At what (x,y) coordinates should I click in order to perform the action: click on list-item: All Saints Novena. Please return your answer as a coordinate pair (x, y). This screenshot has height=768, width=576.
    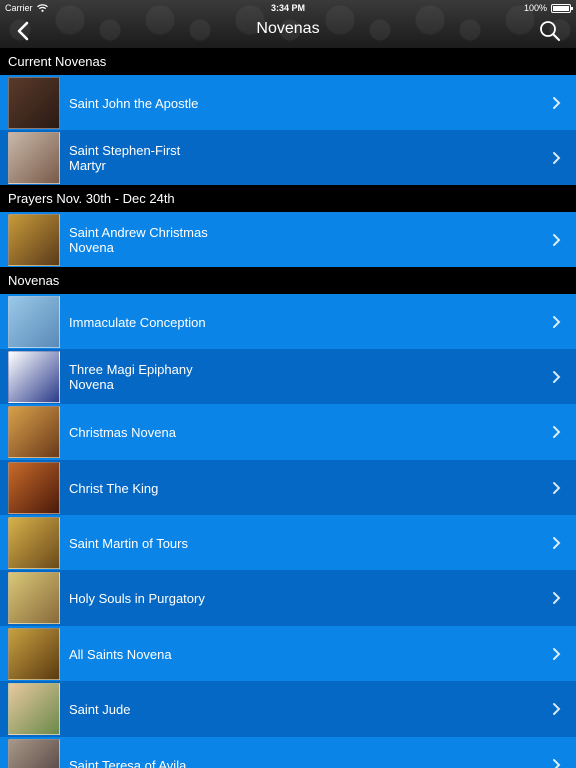
    Looking at the image, I should click on (288, 654).